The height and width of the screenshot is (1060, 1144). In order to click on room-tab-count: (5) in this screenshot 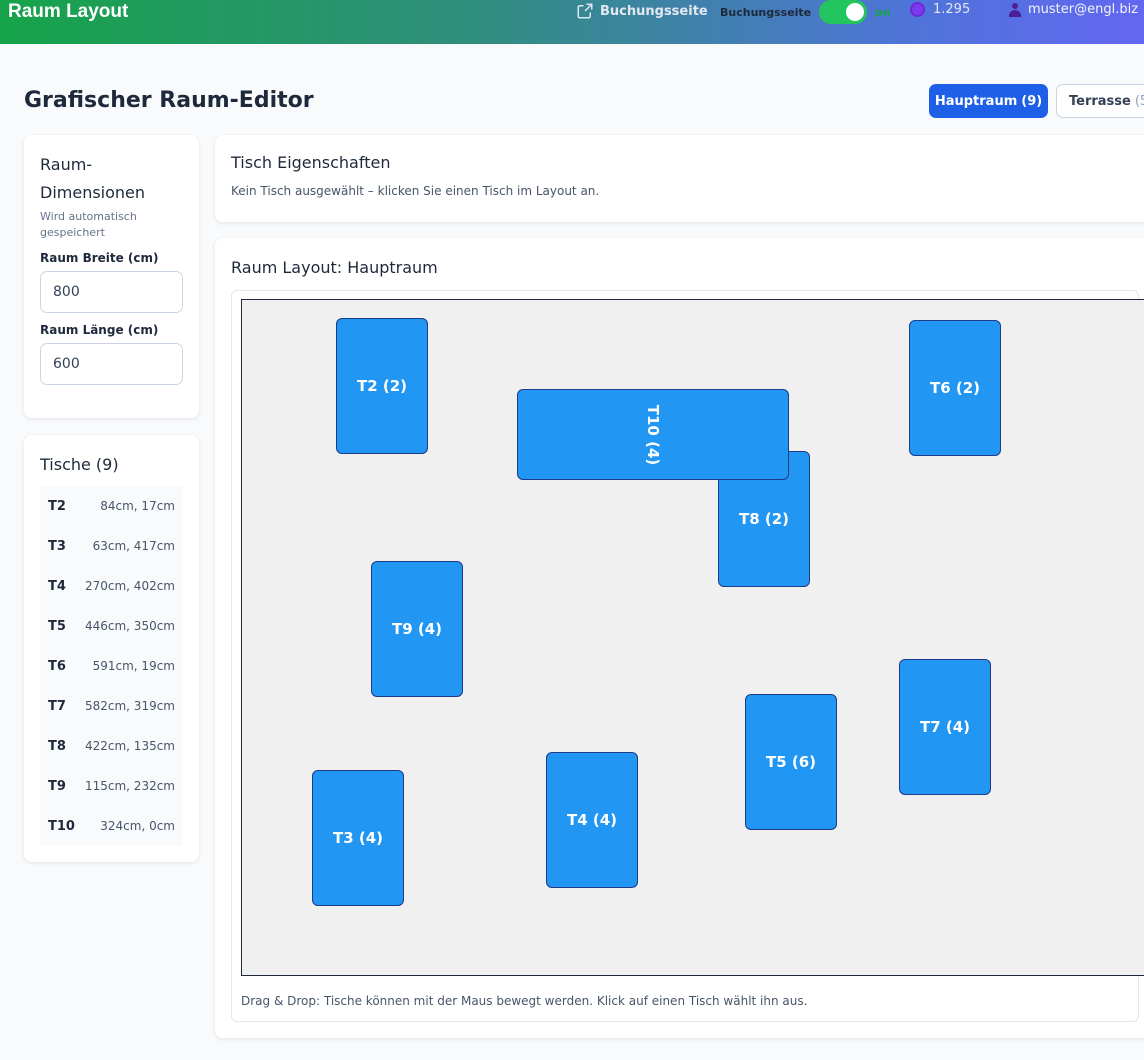, I will do `click(1139, 101)`.